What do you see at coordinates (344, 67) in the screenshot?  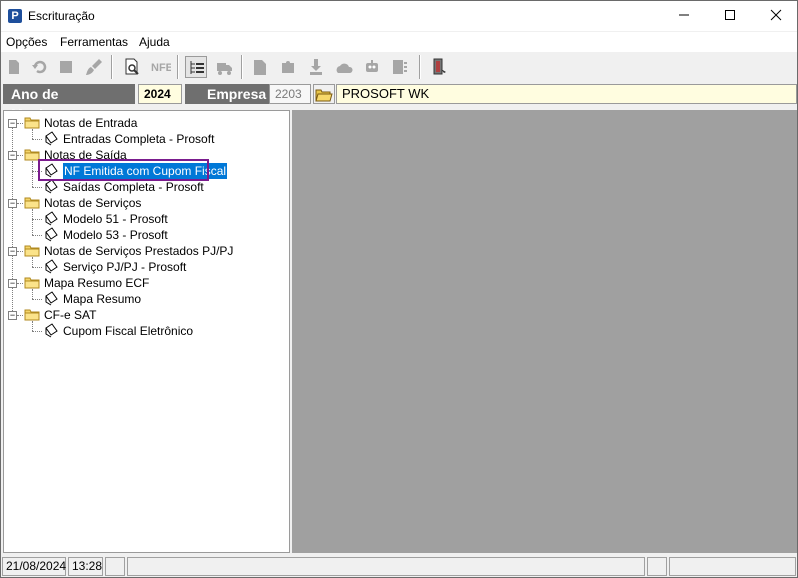 I see `cloud-button` at bounding box center [344, 67].